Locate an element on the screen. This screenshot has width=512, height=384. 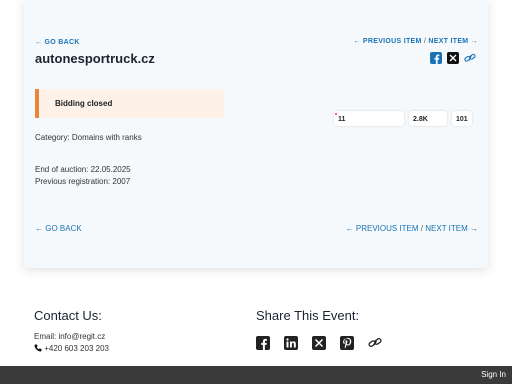
contact-heading: Contact Us: is located at coordinates (68, 315).